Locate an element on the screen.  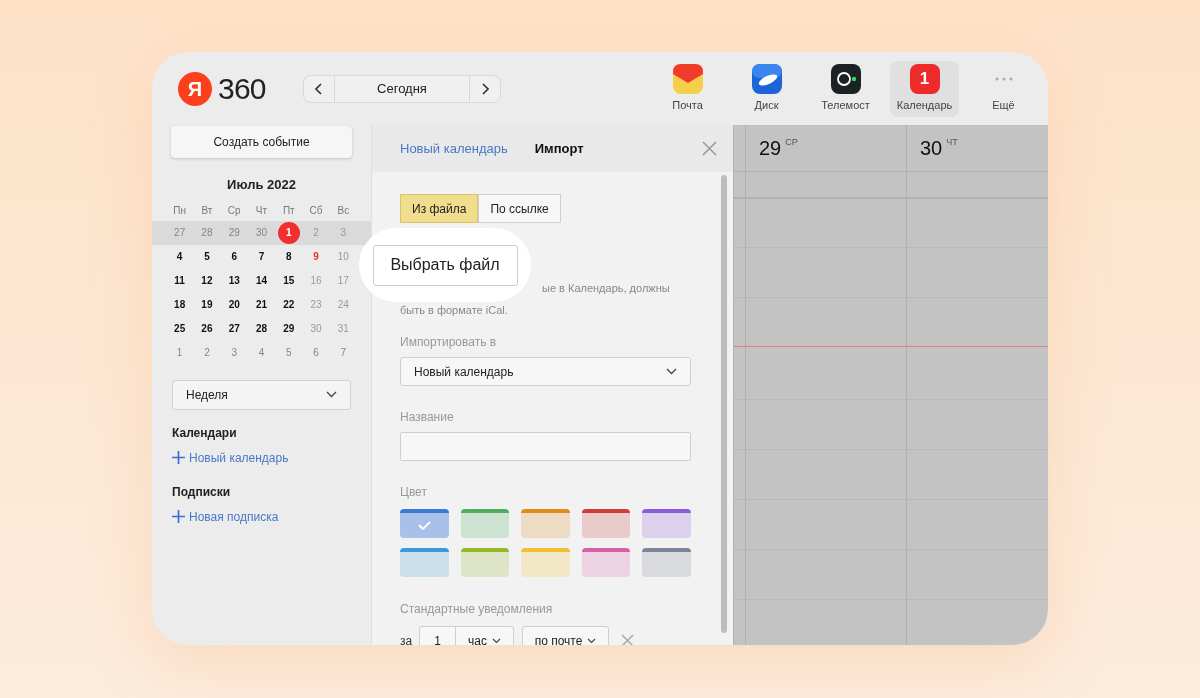
calendar-day: 20 is located at coordinates (234, 304).